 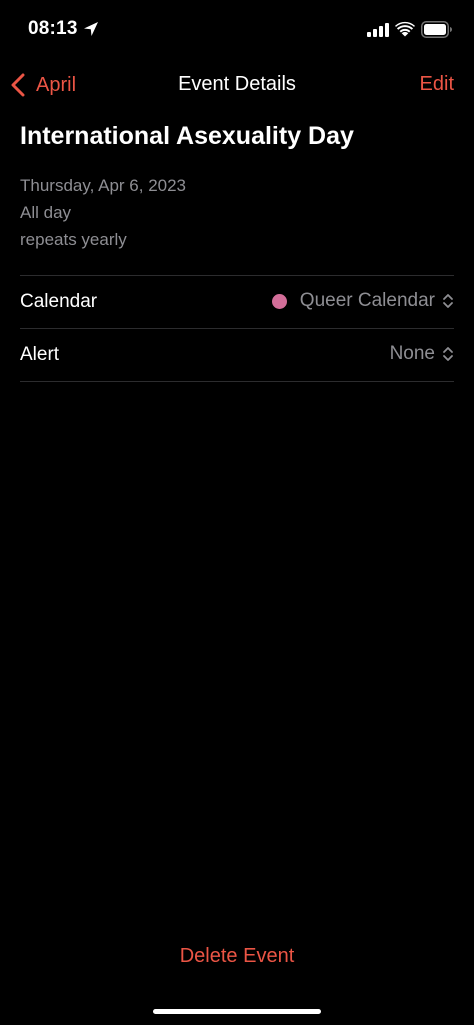 I want to click on calendar-picker: Queer Calendar, so click(x=362, y=301).